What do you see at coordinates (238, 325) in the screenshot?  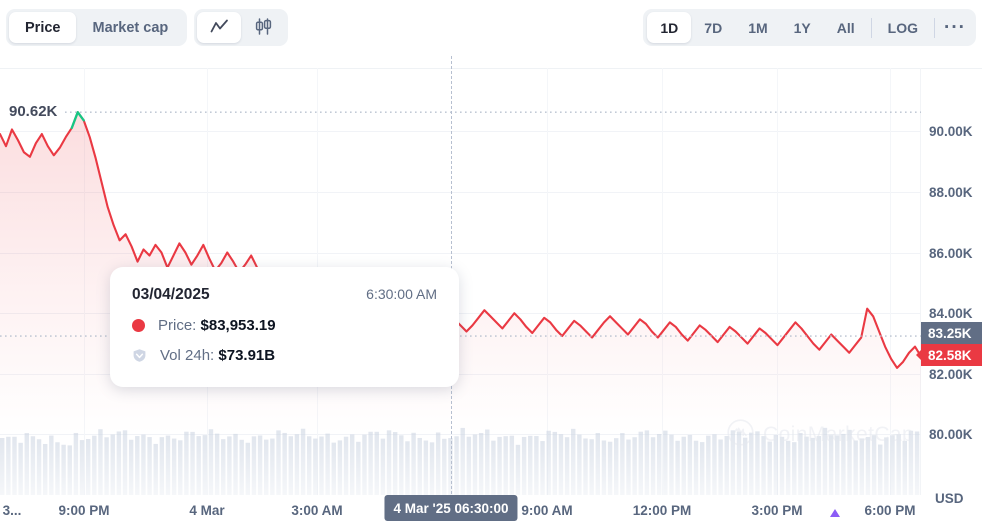 I see `tooltip-price-value: $83,953.19` at bounding box center [238, 325].